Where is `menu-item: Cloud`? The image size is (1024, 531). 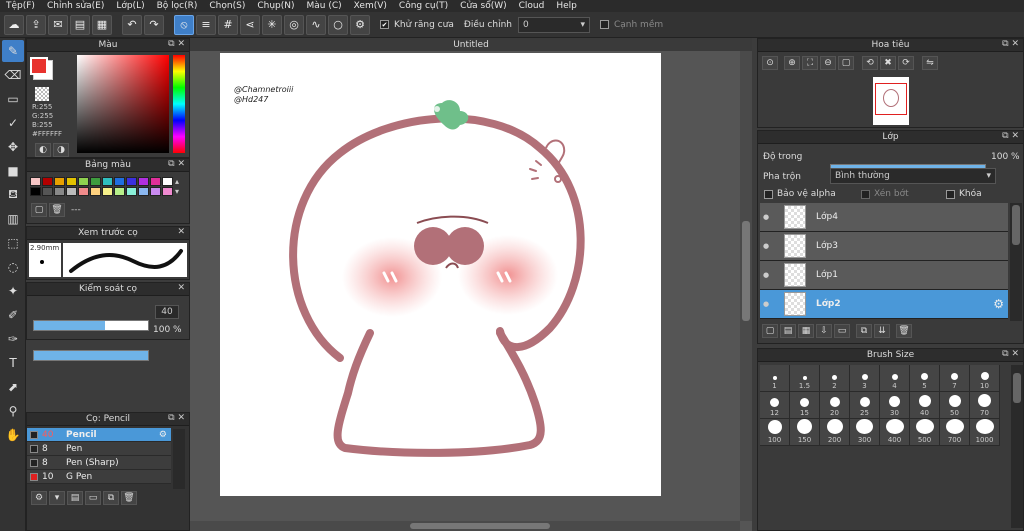 menu-item: Cloud is located at coordinates (532, 6).